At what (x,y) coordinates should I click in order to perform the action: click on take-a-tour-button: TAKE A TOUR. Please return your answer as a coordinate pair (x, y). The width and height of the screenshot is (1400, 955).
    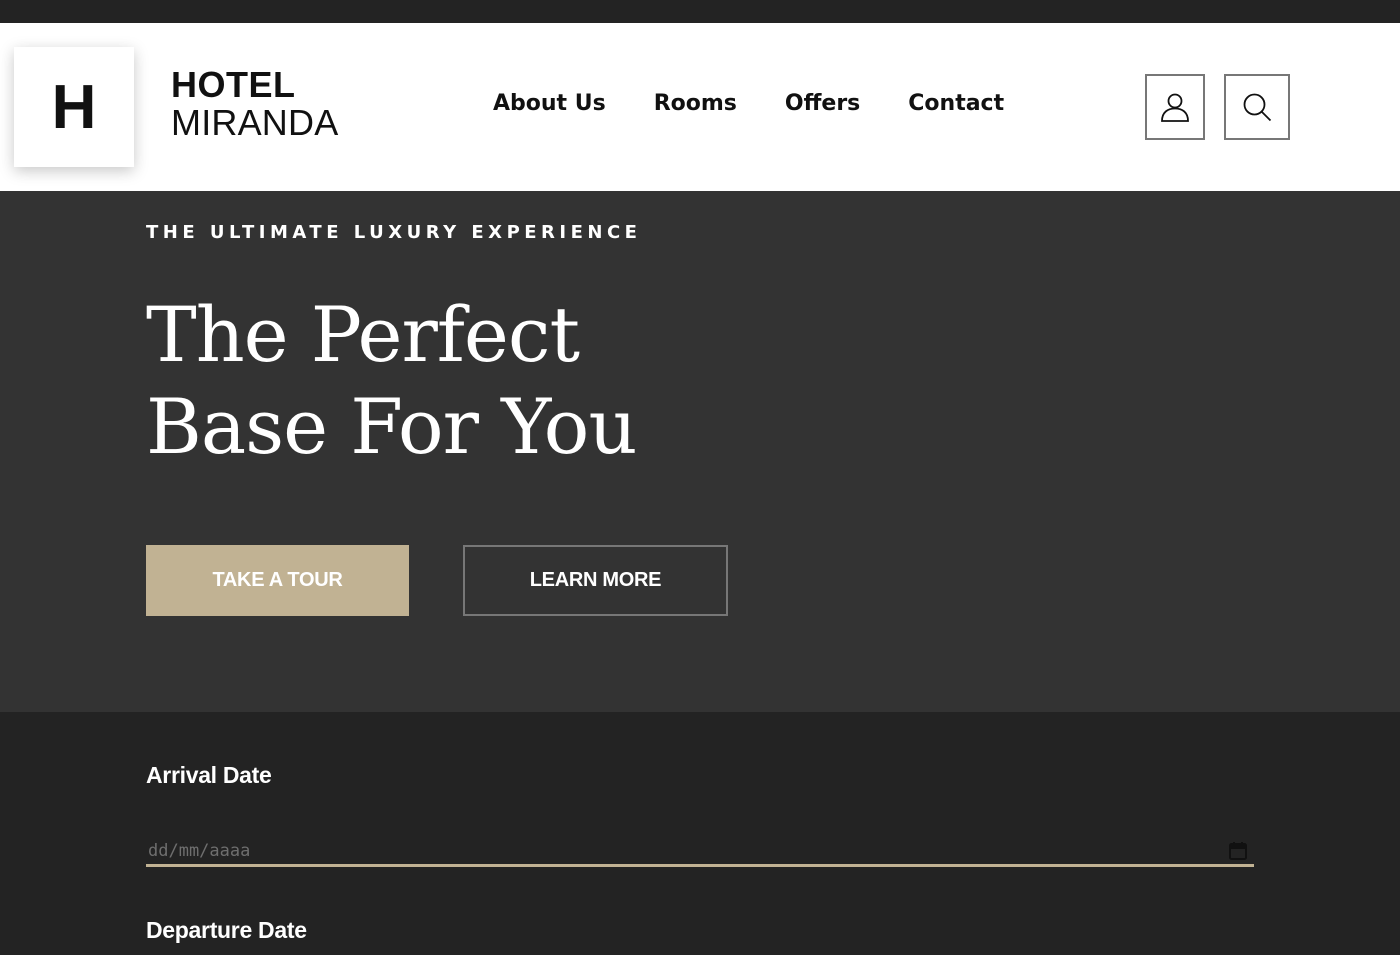
    Looking at the image, I should click on (277, 580).